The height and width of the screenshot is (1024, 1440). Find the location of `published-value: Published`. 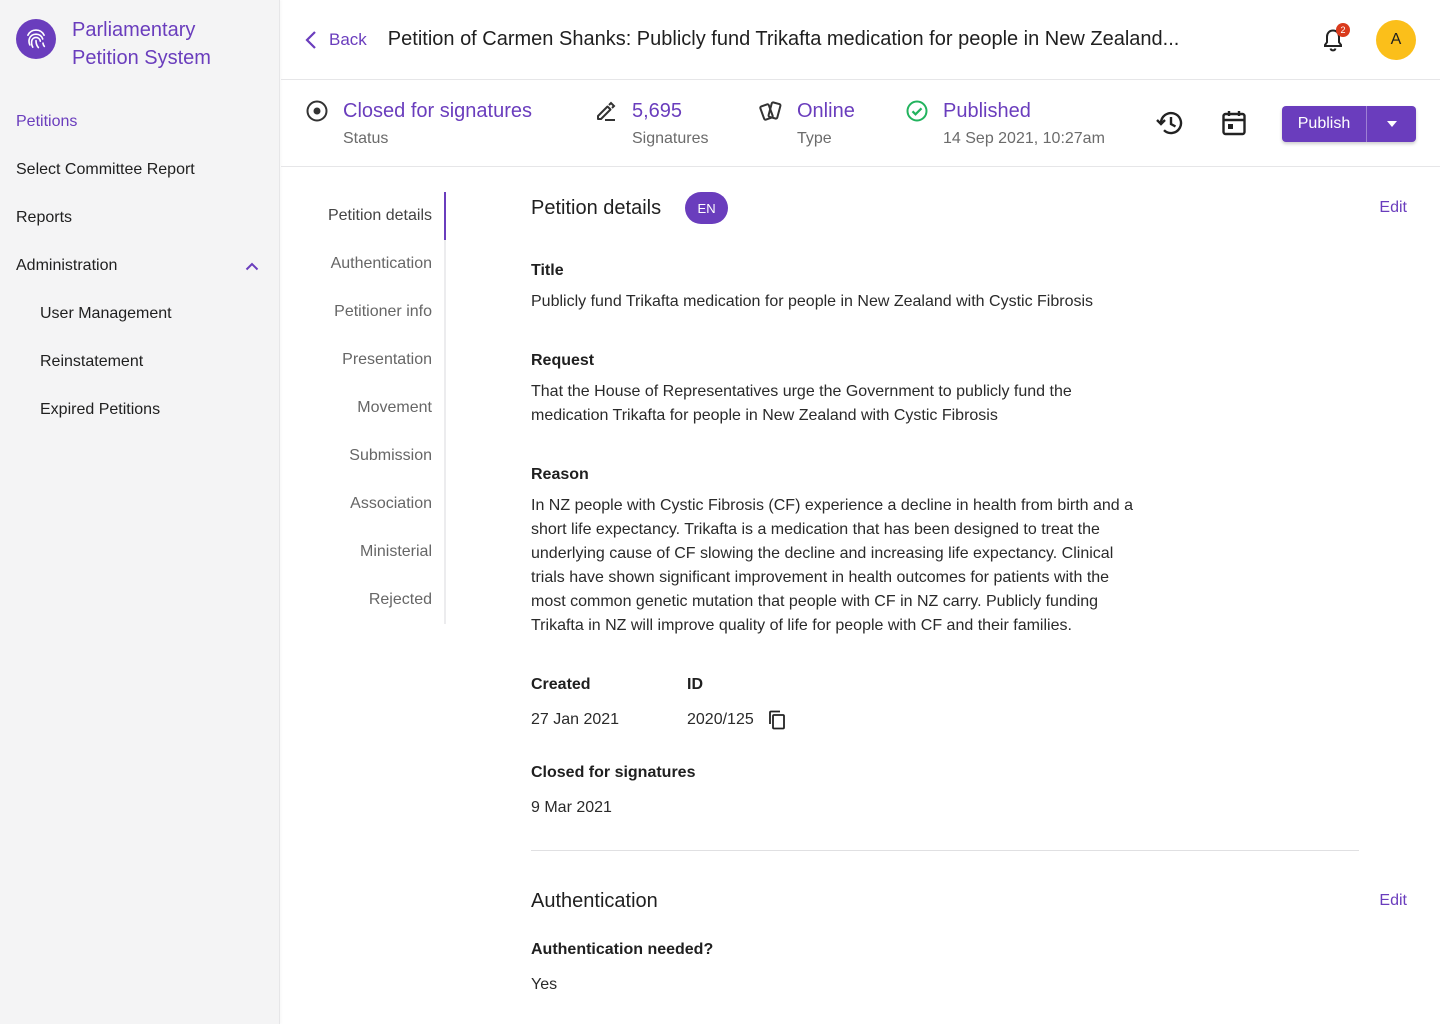

published-value: Published is located at coordinates (987, 111).